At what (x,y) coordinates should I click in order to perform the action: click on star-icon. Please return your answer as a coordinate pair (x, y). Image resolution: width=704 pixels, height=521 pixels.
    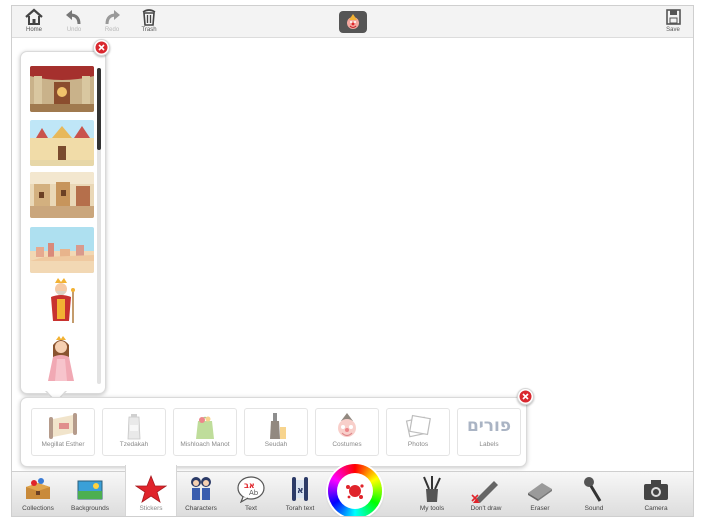
    Looking at the image, I should click on (151, 489).